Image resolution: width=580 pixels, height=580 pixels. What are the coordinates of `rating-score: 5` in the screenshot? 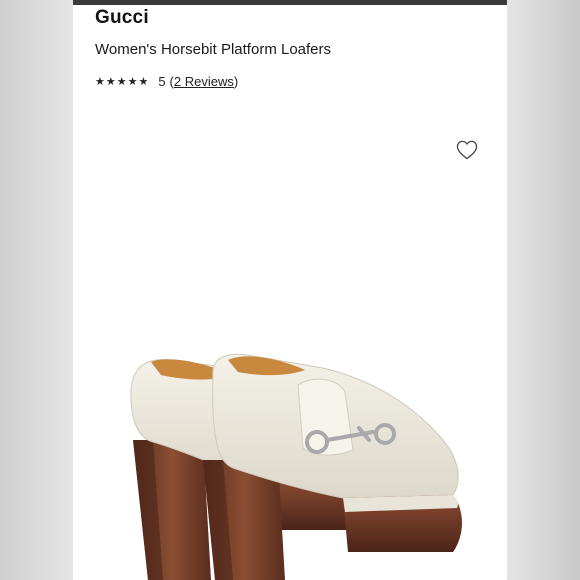 It's located at (162, 81).